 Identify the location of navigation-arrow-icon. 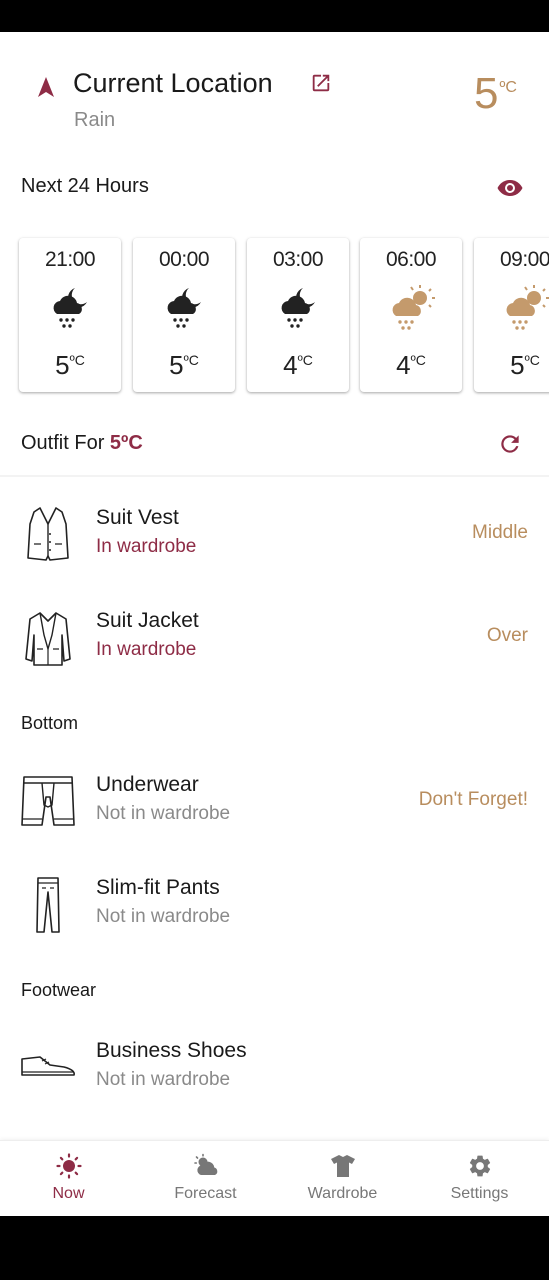
(46, 87).